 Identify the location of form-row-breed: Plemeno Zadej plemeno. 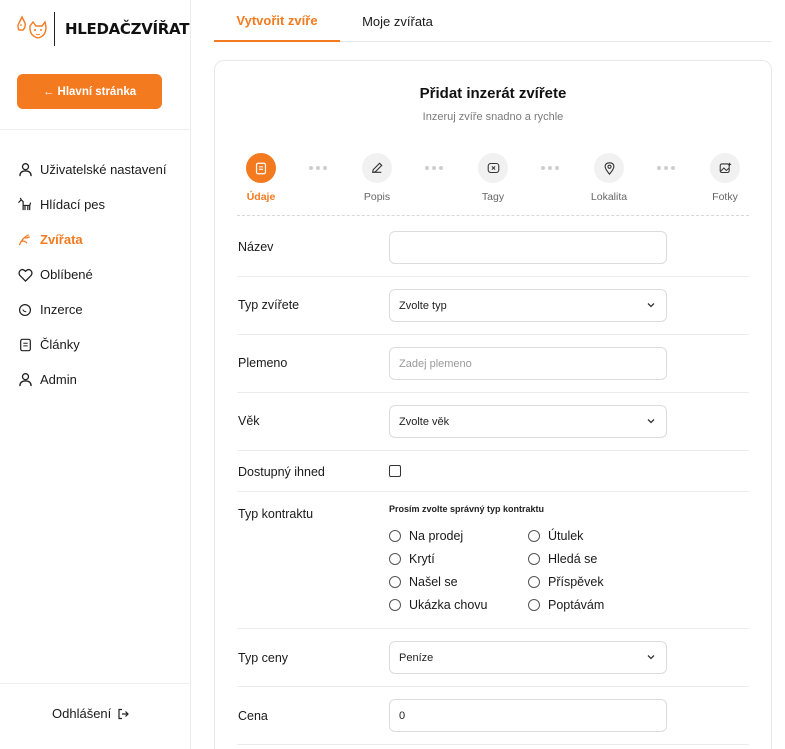
(493, 364).